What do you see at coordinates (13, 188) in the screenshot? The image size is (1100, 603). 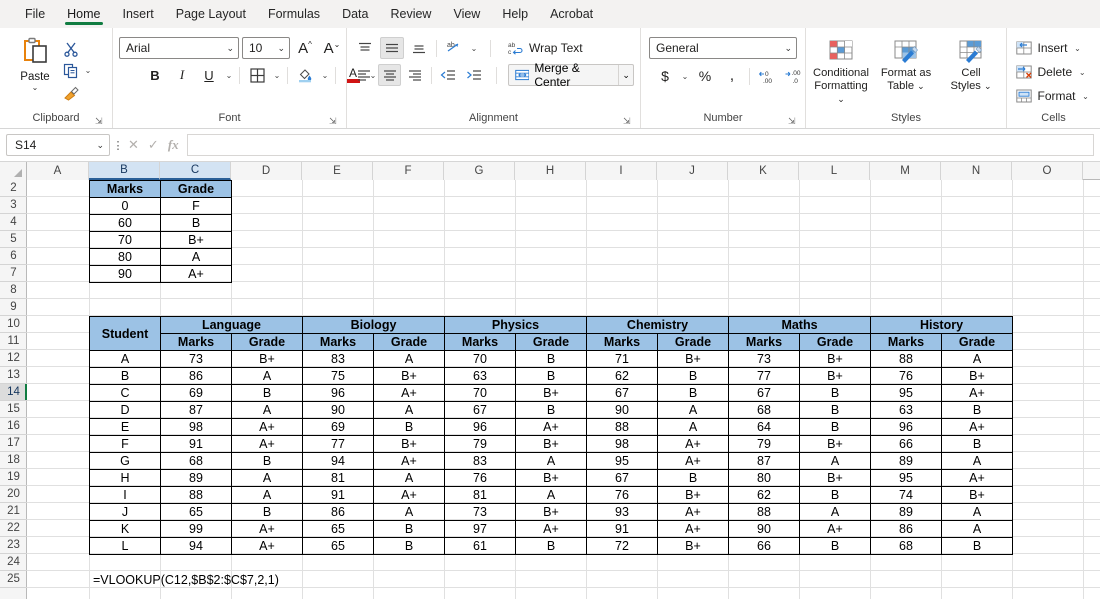 I see `row-header-2: 2` at bounding box center [13, 188].